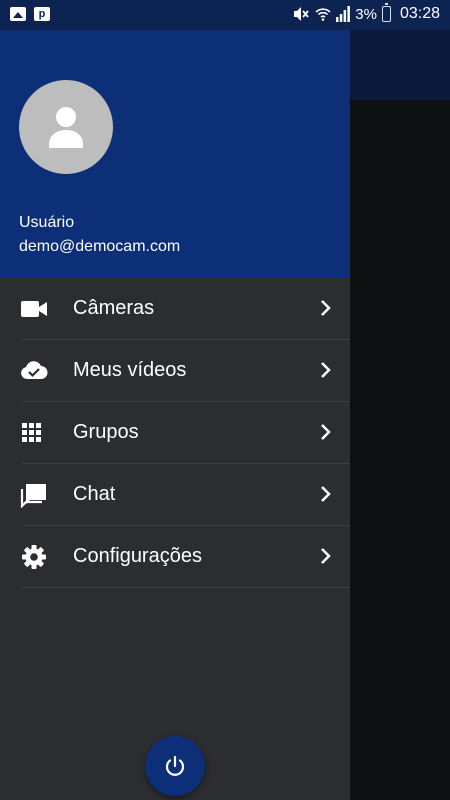  Describe the element at coordinates (419, 13) in the screenshot. I see `clock: 03:28` at that location.